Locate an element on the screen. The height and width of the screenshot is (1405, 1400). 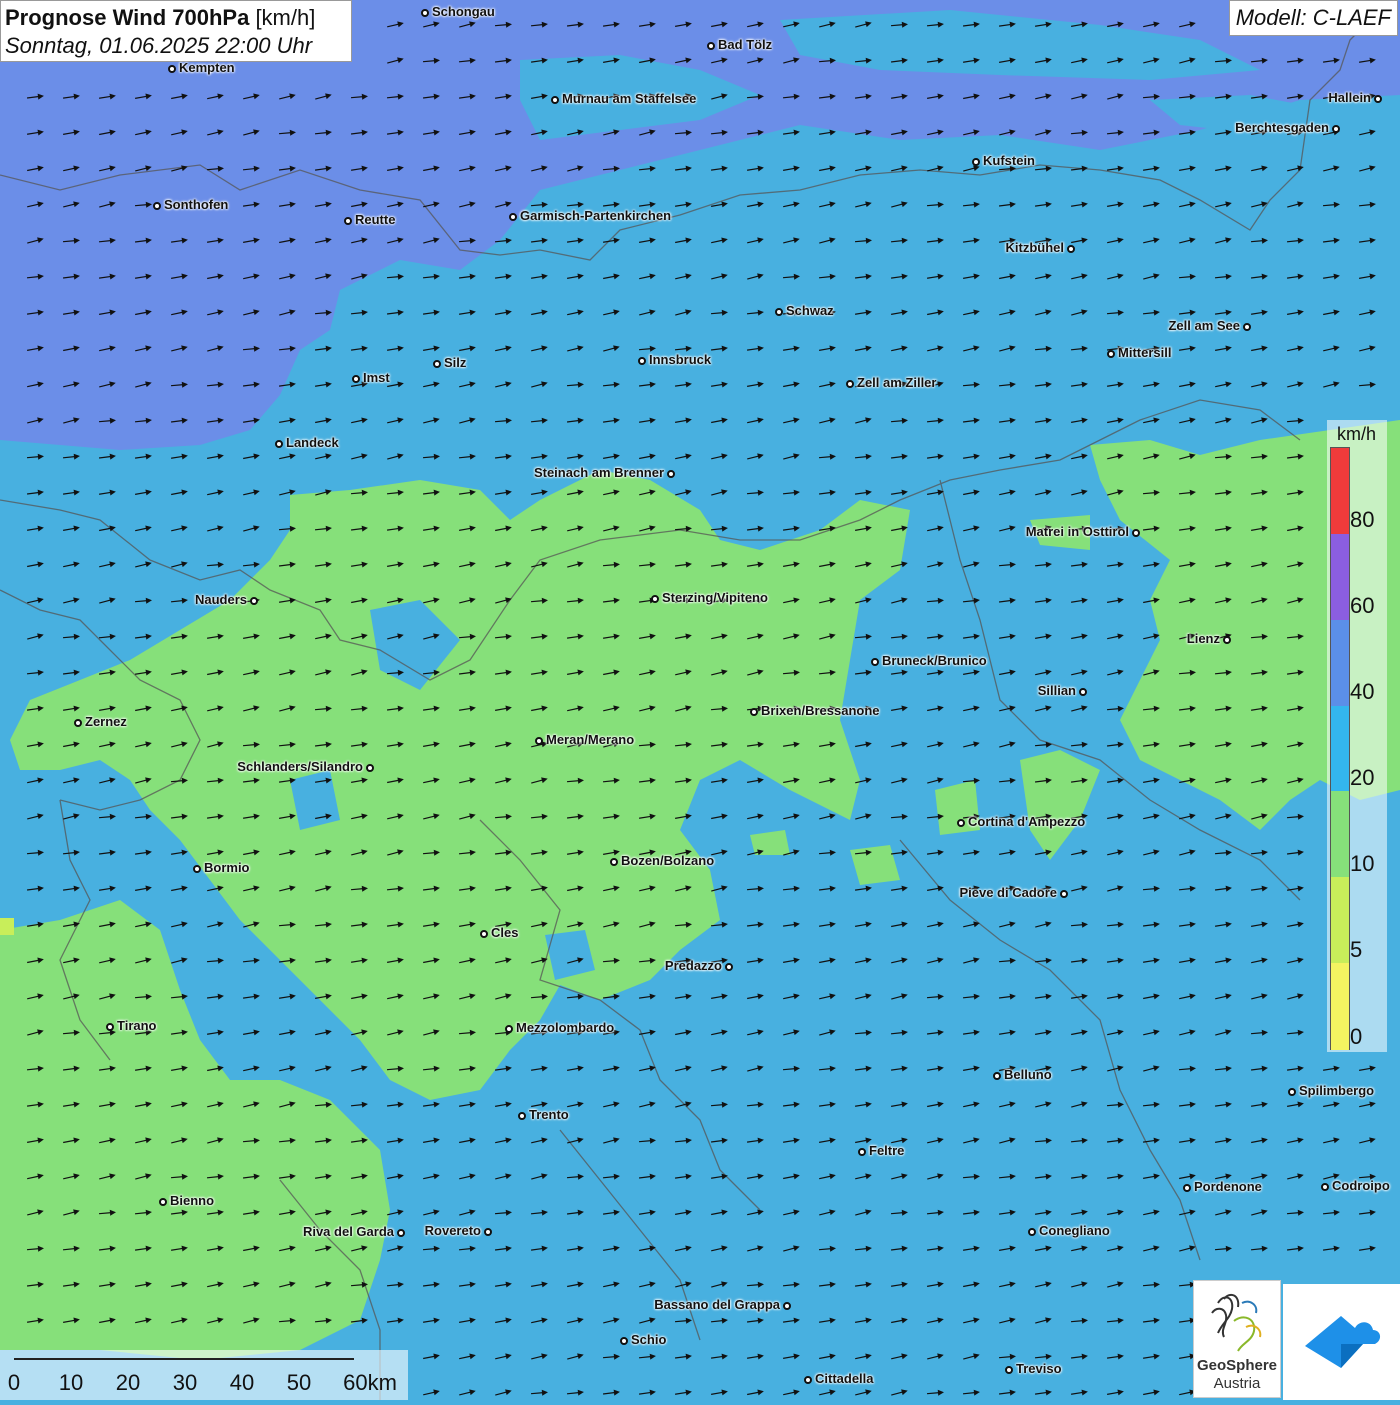
city-label: Bienno is located at coordinates (192, 1200).